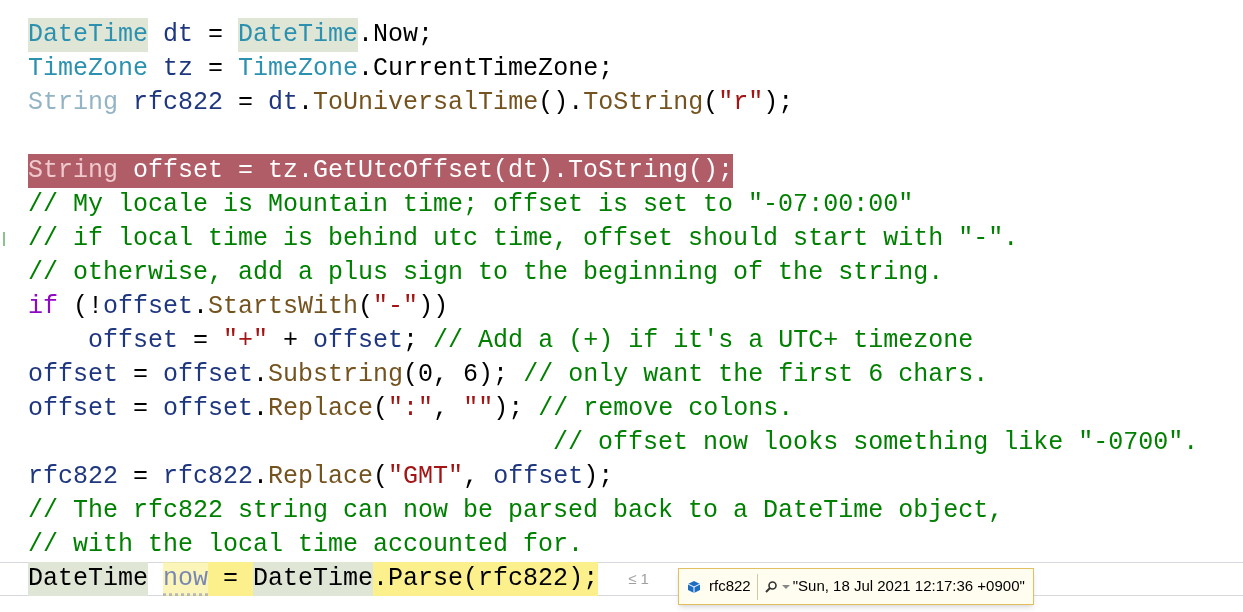  Describe the element at coordinates (643, 103) in the screenshot. I see `method-name: ToString` at that location.